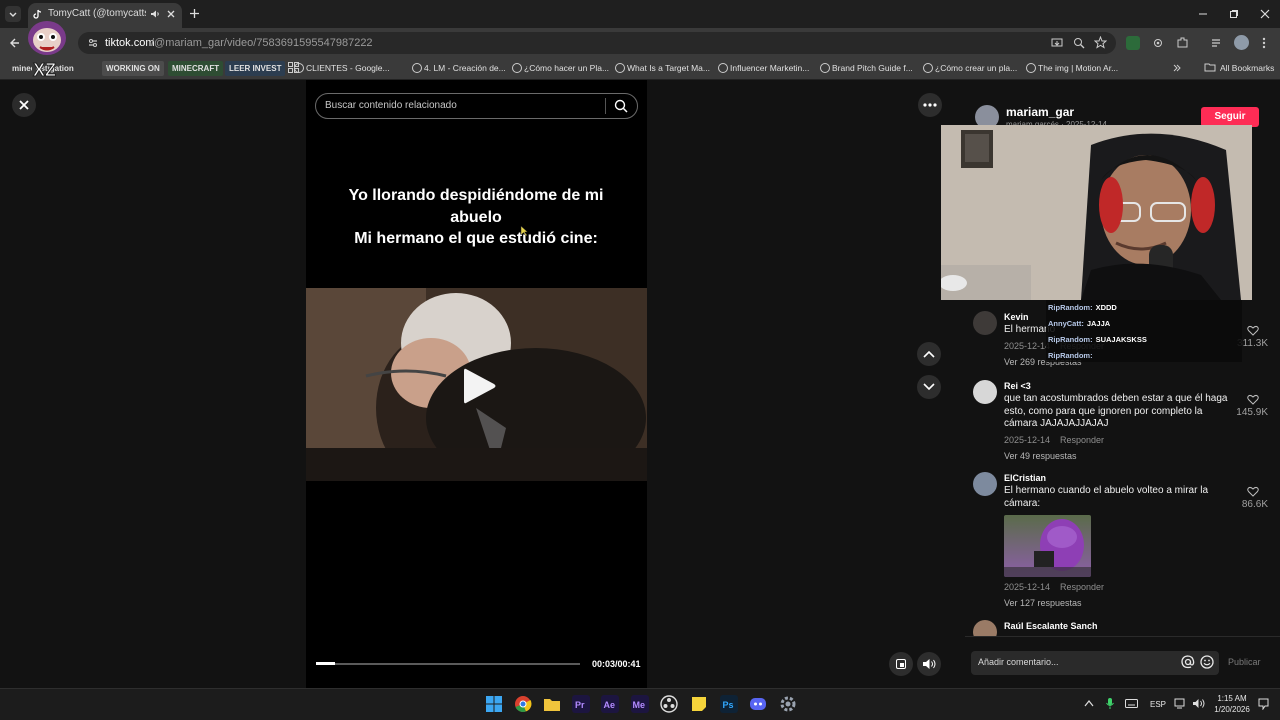 This screenshot has height=720, width=1280. I want to click on media-control-icon, so click(1217, 43).